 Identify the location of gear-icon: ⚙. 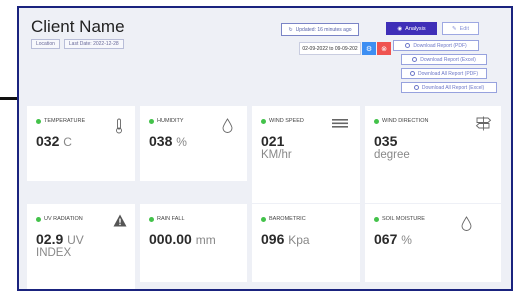
(369, 49).